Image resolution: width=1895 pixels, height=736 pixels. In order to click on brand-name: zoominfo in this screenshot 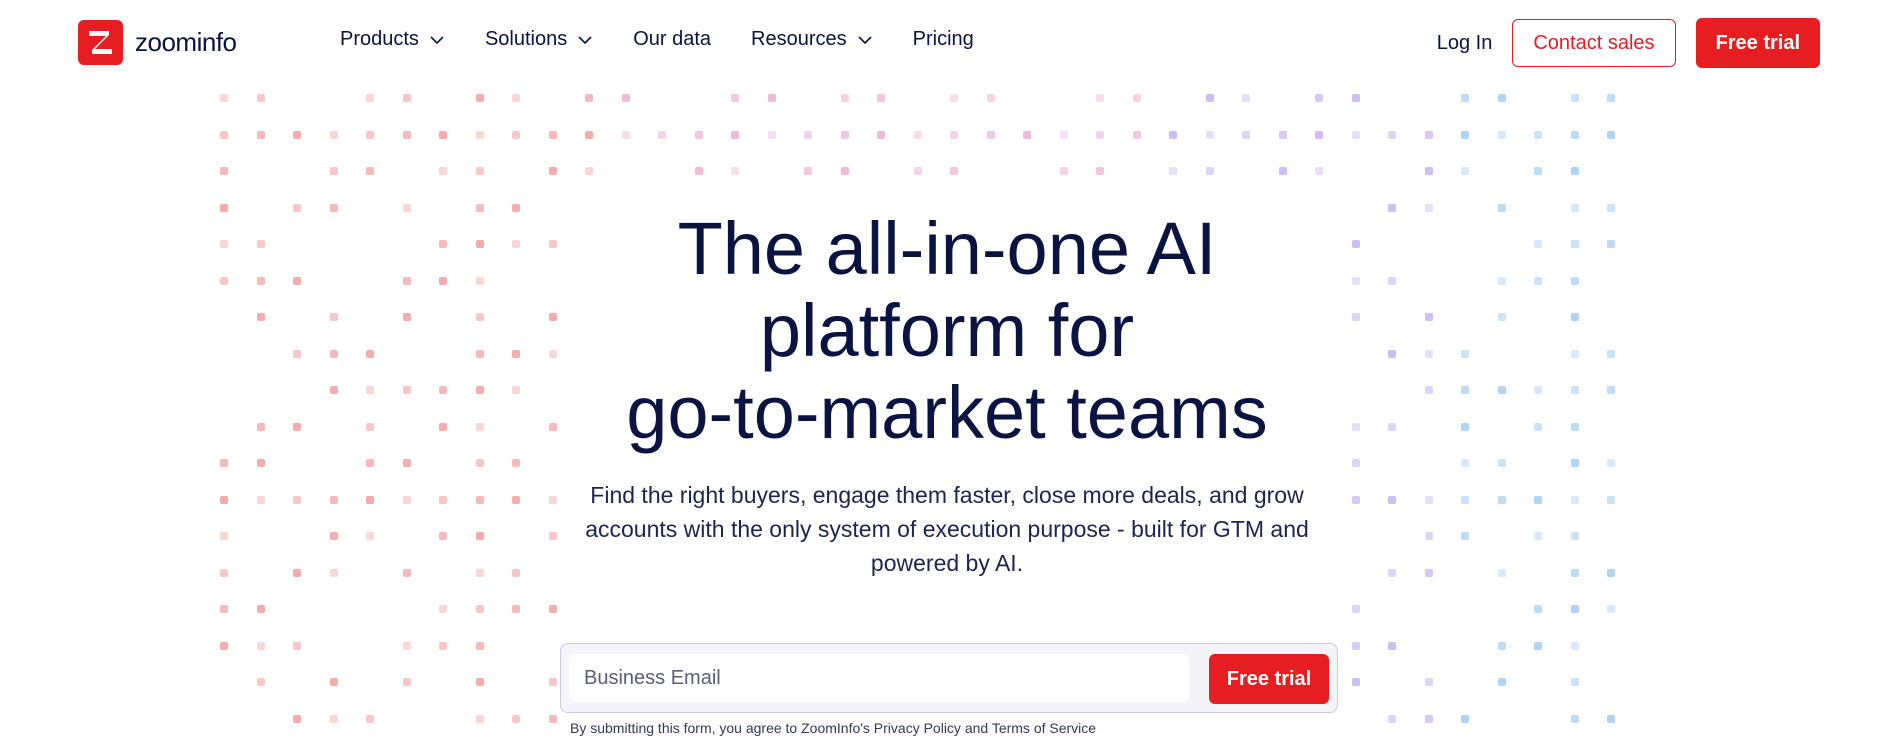, I will do `click(186, 42)`.